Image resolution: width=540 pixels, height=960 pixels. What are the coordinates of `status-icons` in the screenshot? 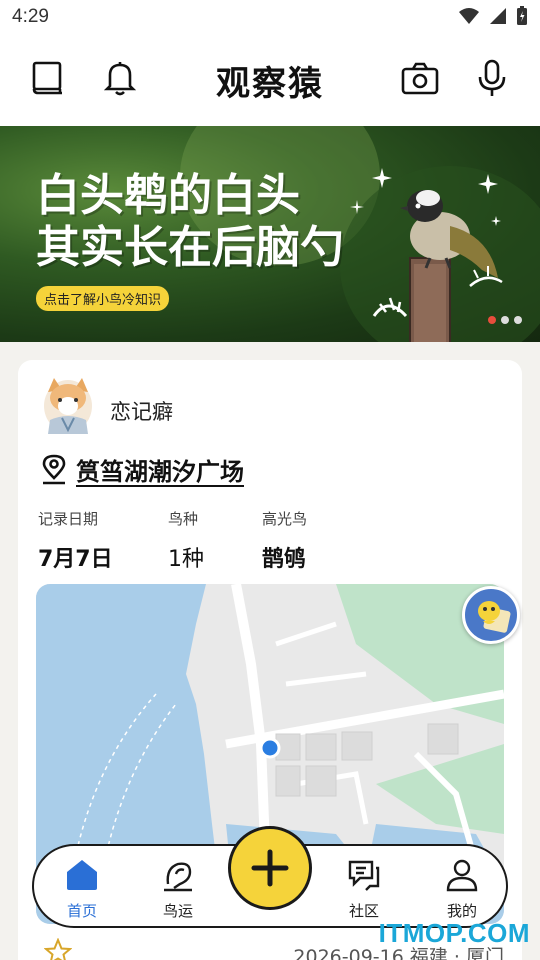 It's located at (493, 16).